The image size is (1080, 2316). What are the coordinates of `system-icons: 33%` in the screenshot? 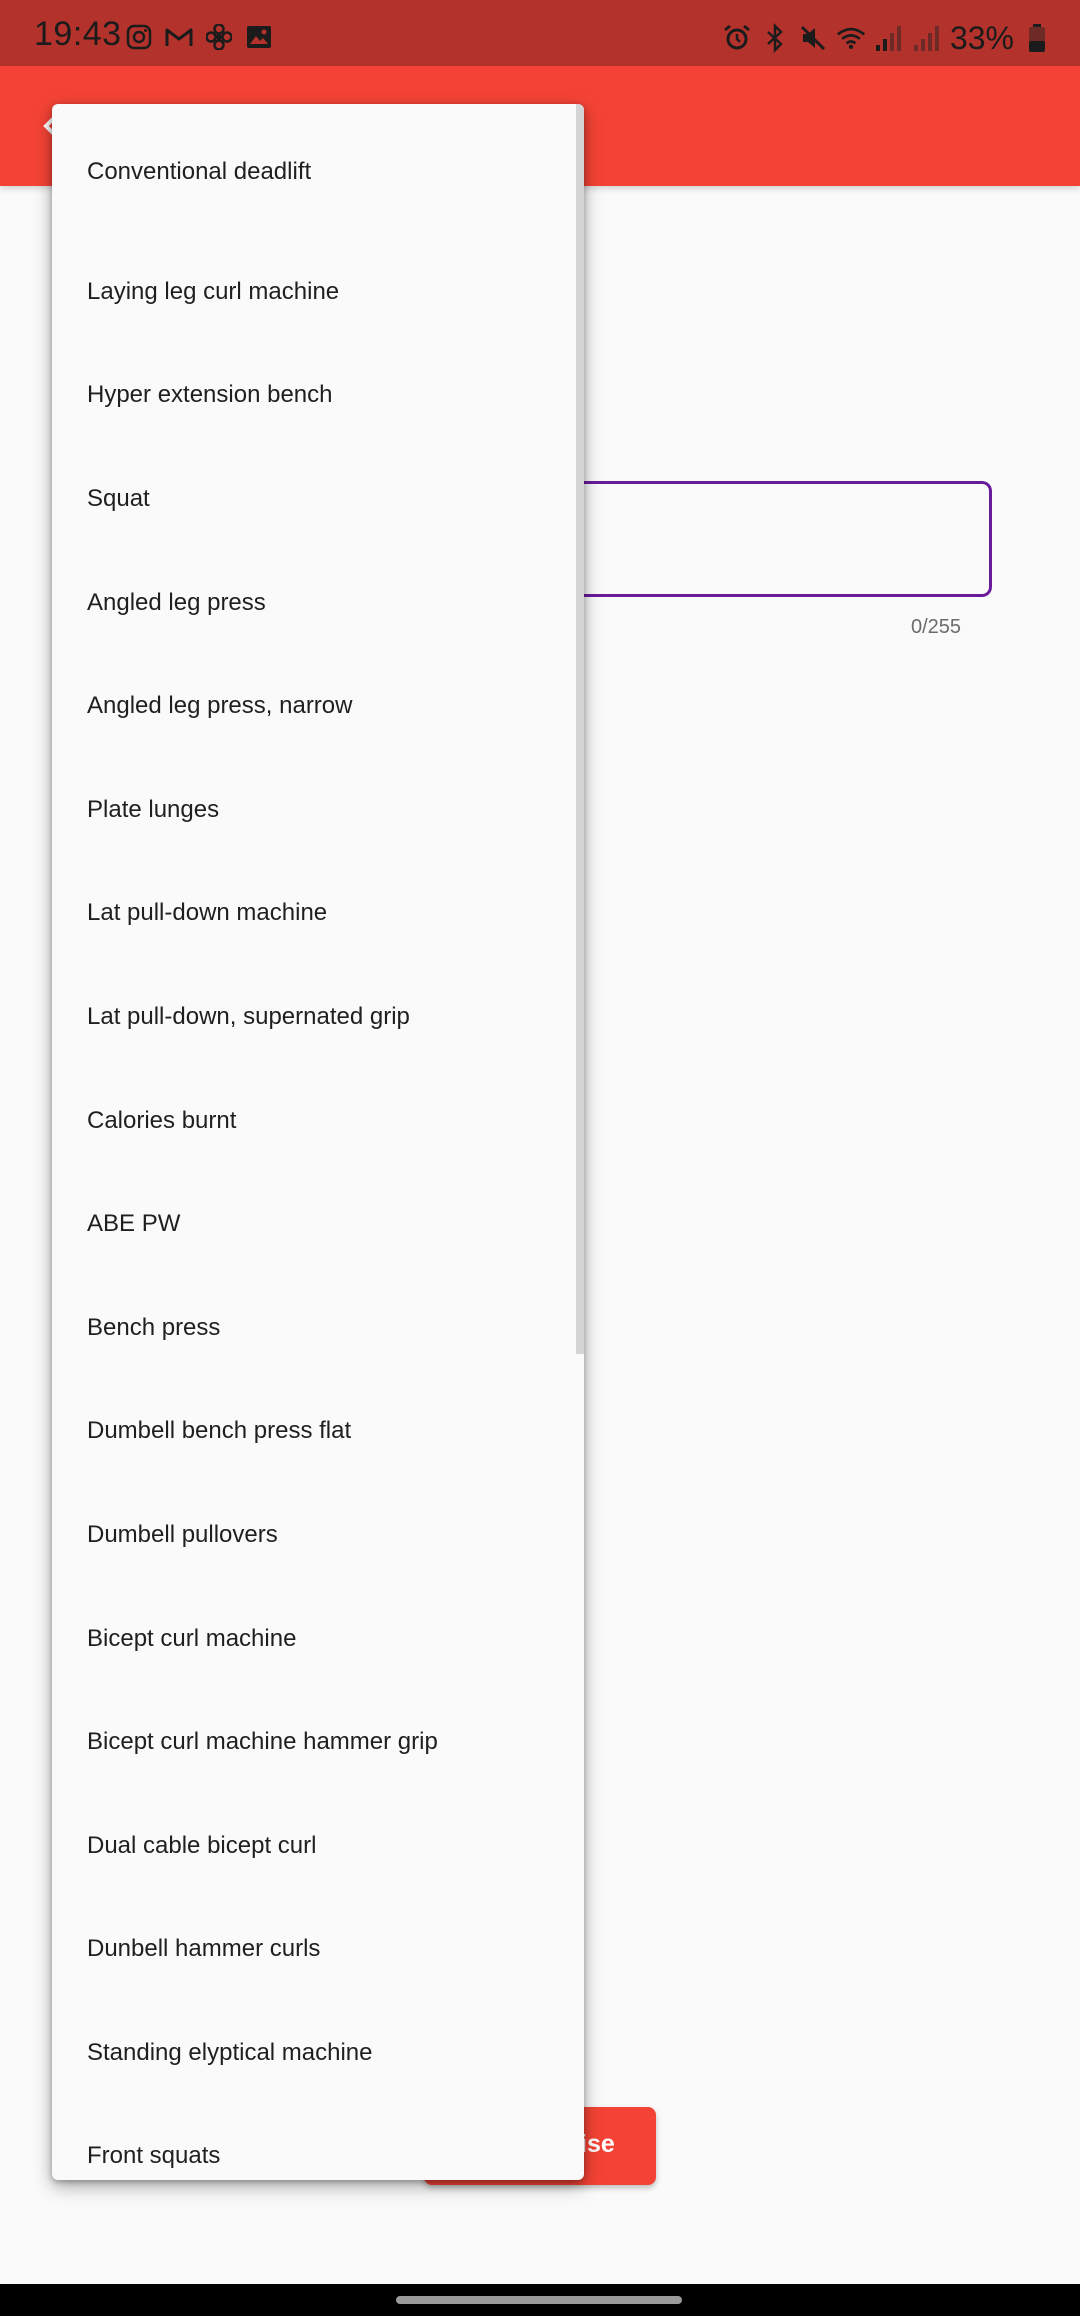 It's located at (887, 38).